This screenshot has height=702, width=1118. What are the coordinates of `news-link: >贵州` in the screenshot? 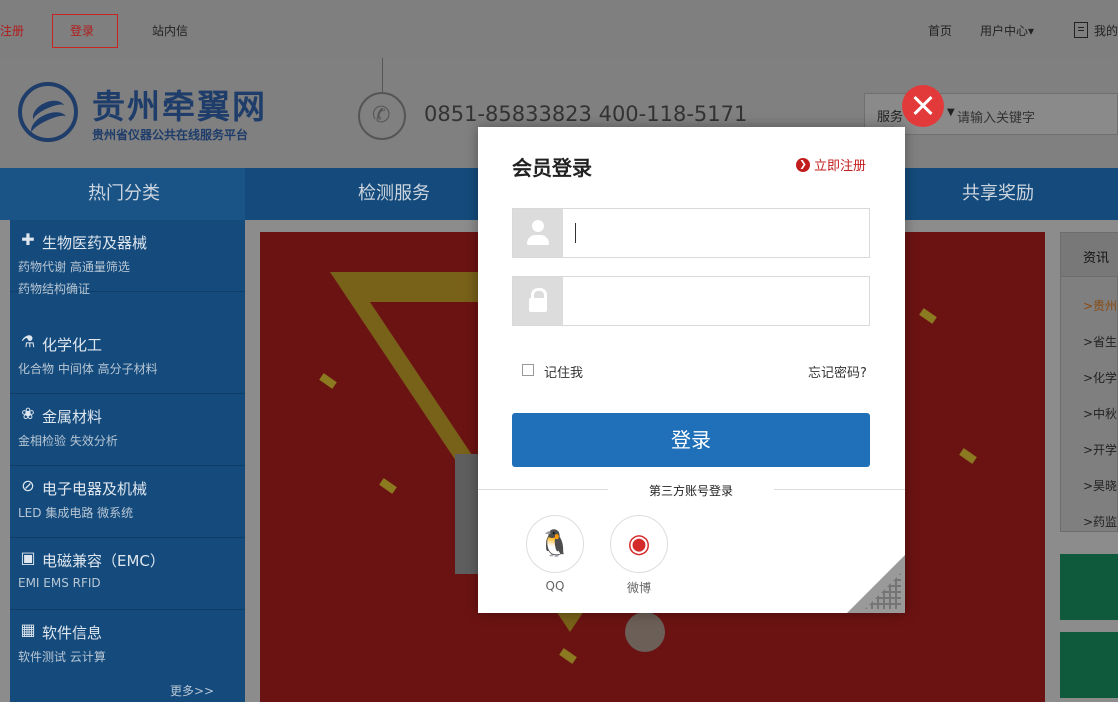 It's located at (1100, 305).